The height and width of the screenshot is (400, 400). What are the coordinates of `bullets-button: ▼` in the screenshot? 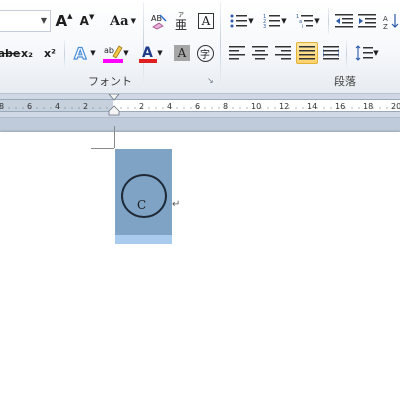 It's located at (242, 21).